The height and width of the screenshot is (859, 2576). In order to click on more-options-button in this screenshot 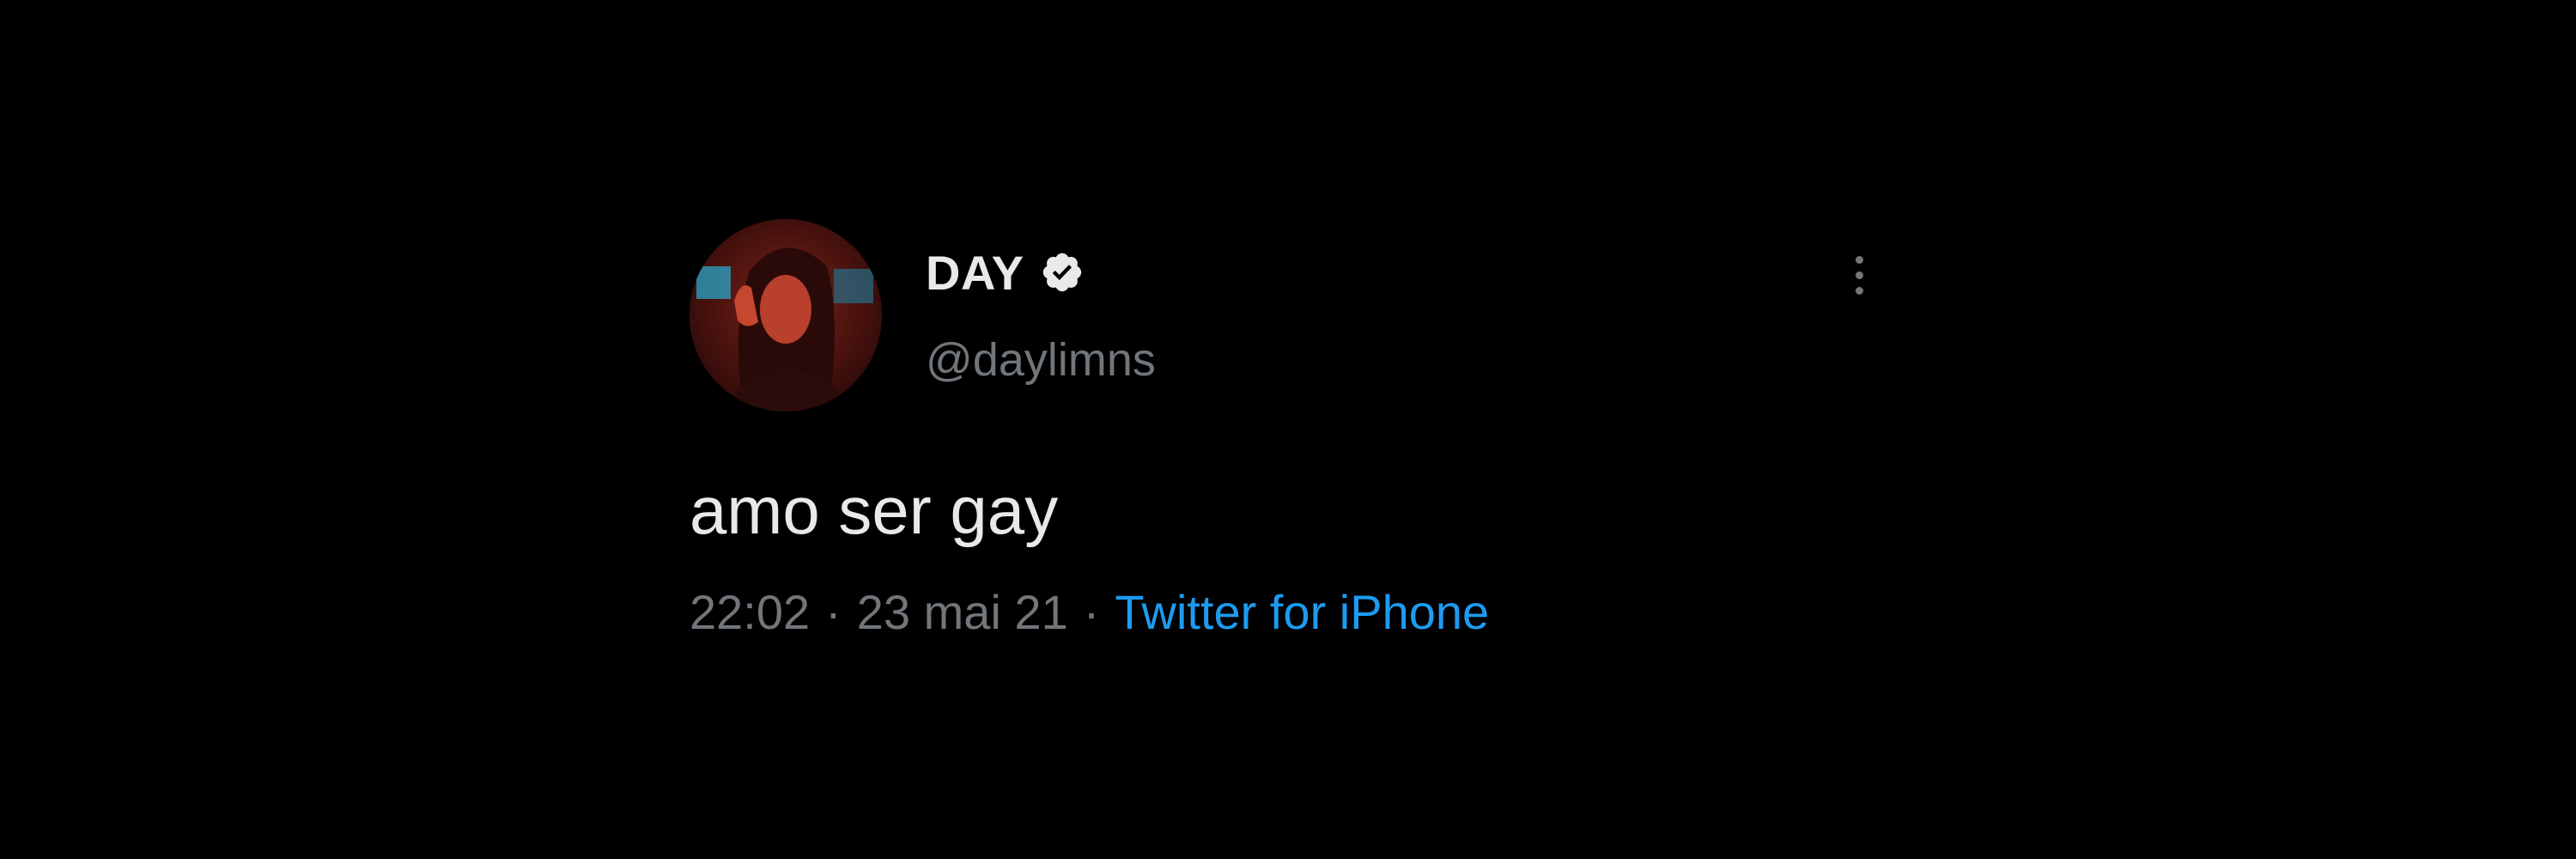, I will do `click(1859, 275)`.